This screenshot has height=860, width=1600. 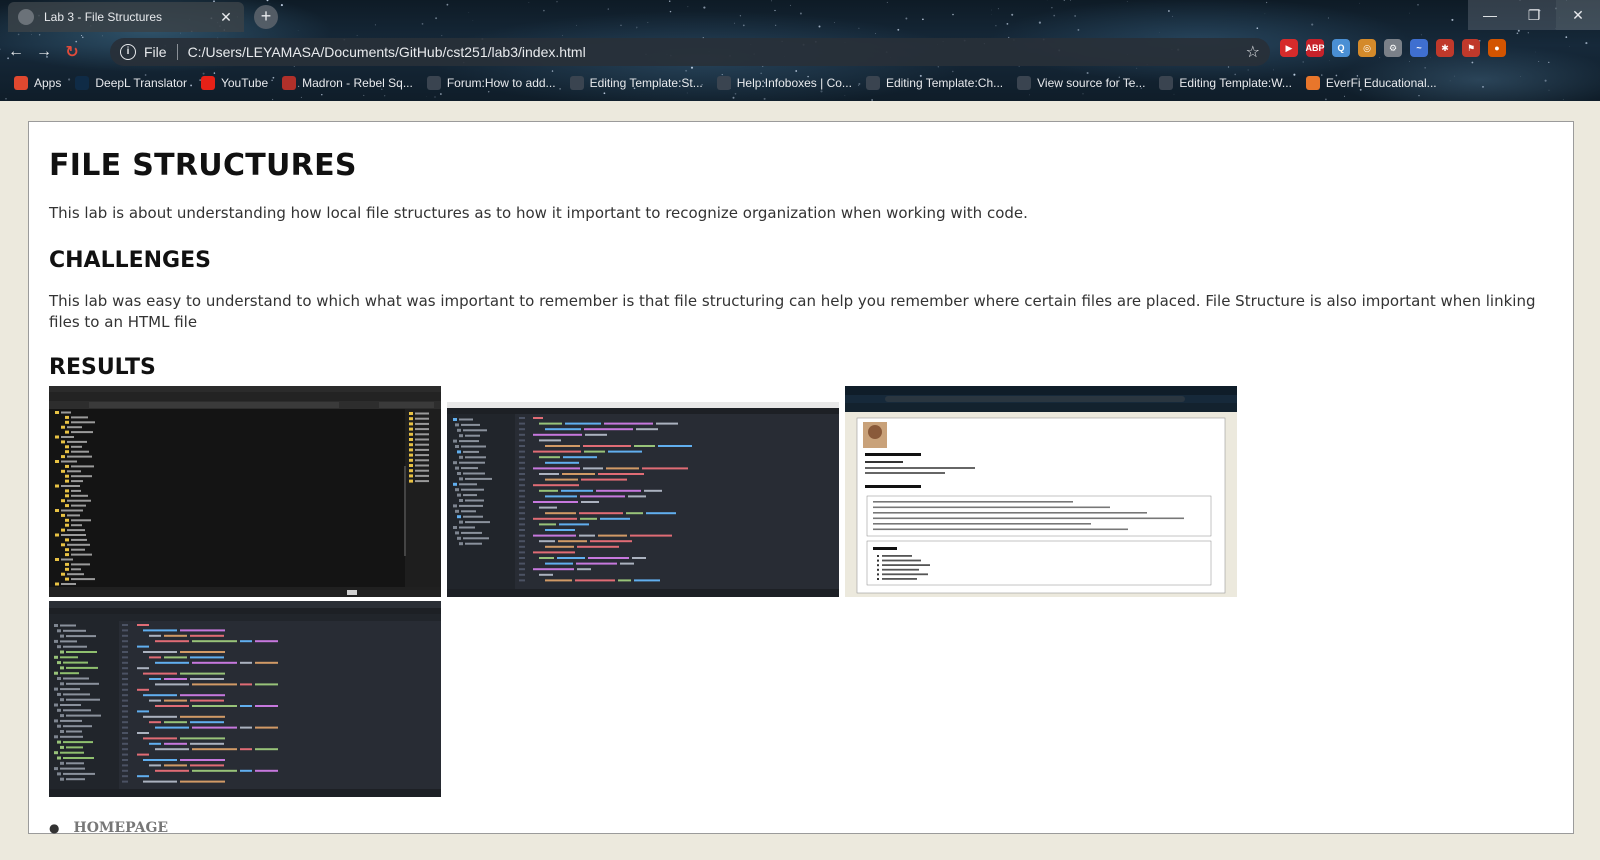 I want to click on back-arrow-icon: ←, so click(x=16, y=52).